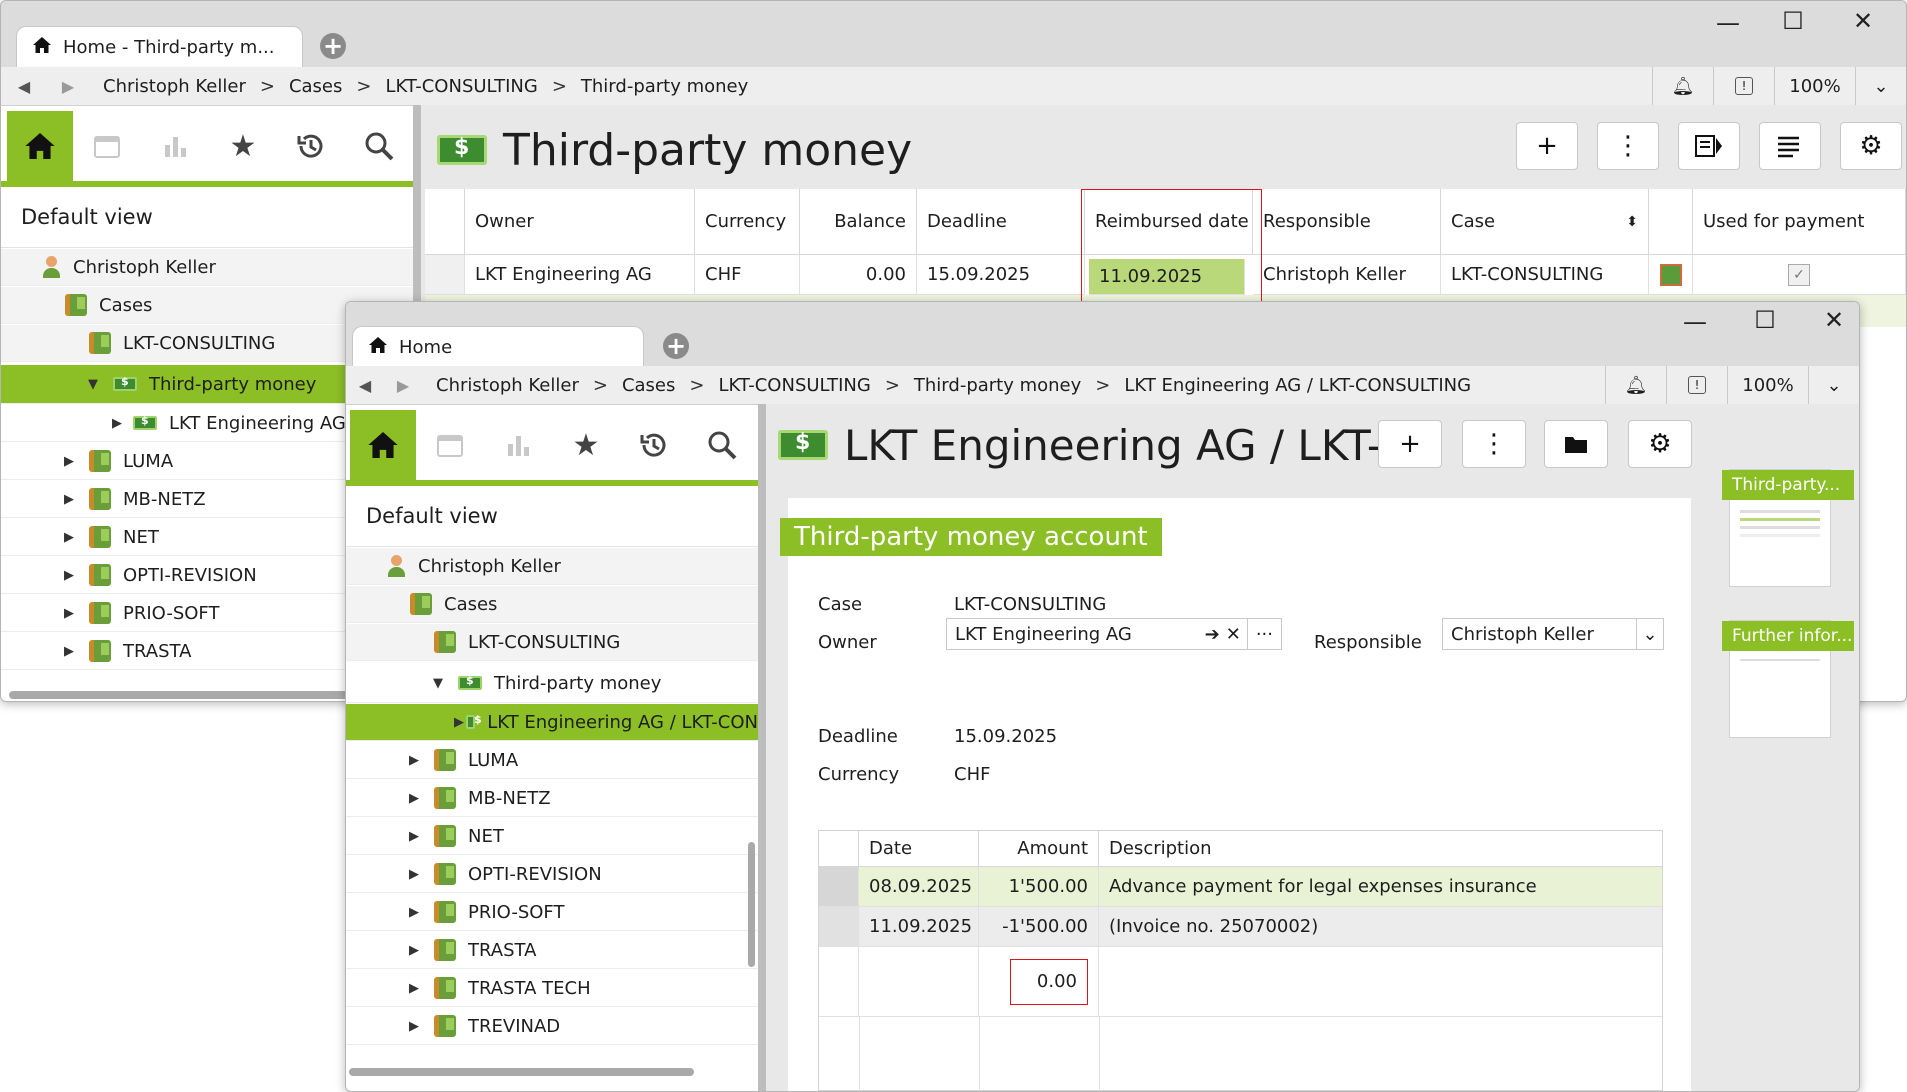 This screenshot has height=1092, width=1907. What do you see at coordinates (858, 222) in the screenshot?
I see `column-header: Balance` at bounding box center [858, 222].